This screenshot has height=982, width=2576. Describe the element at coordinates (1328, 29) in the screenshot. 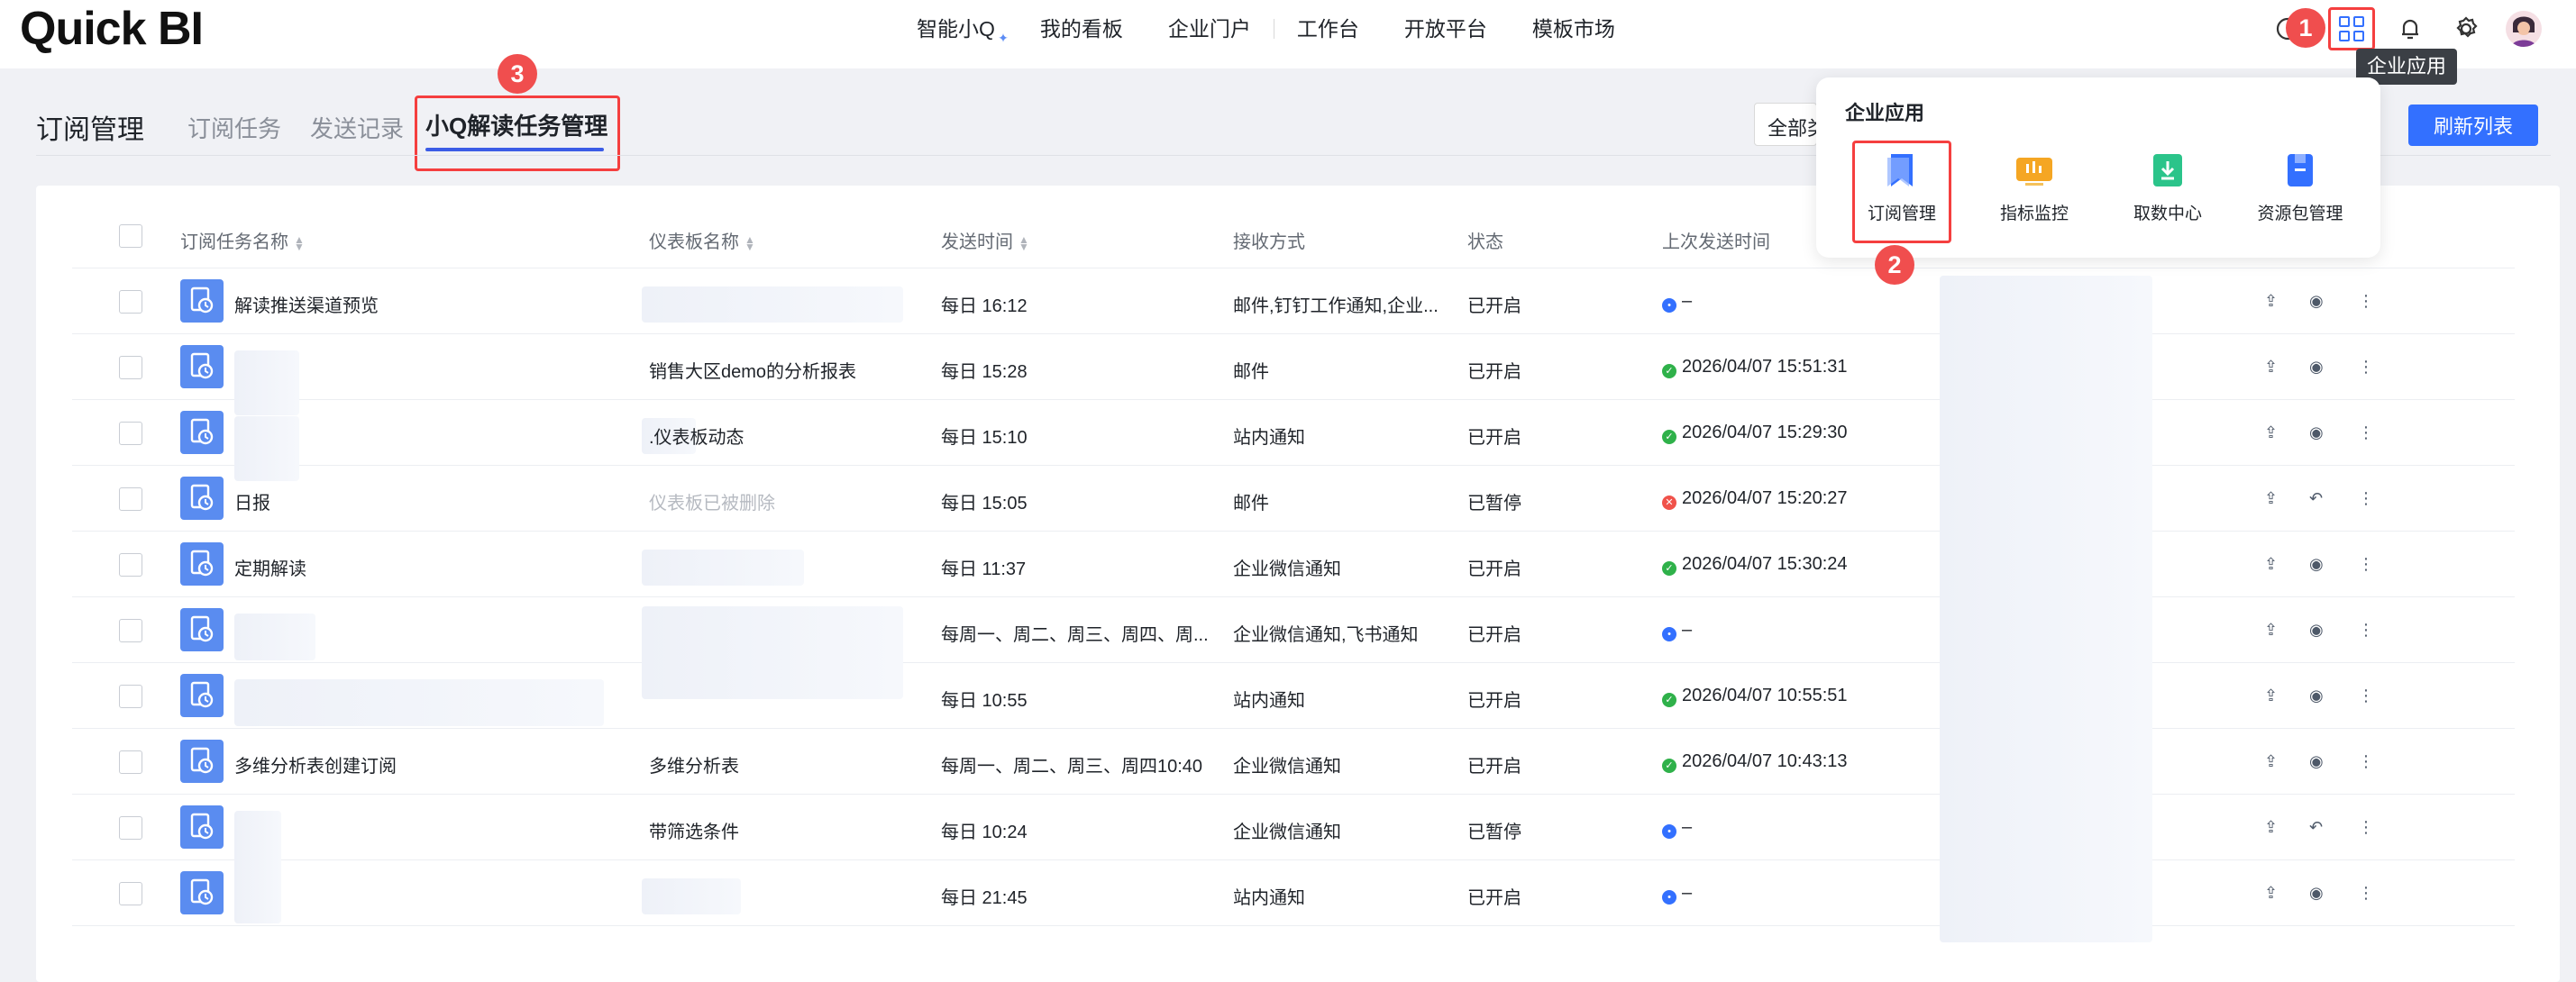

I see `nav-item-workbench: 工作台` at that location.